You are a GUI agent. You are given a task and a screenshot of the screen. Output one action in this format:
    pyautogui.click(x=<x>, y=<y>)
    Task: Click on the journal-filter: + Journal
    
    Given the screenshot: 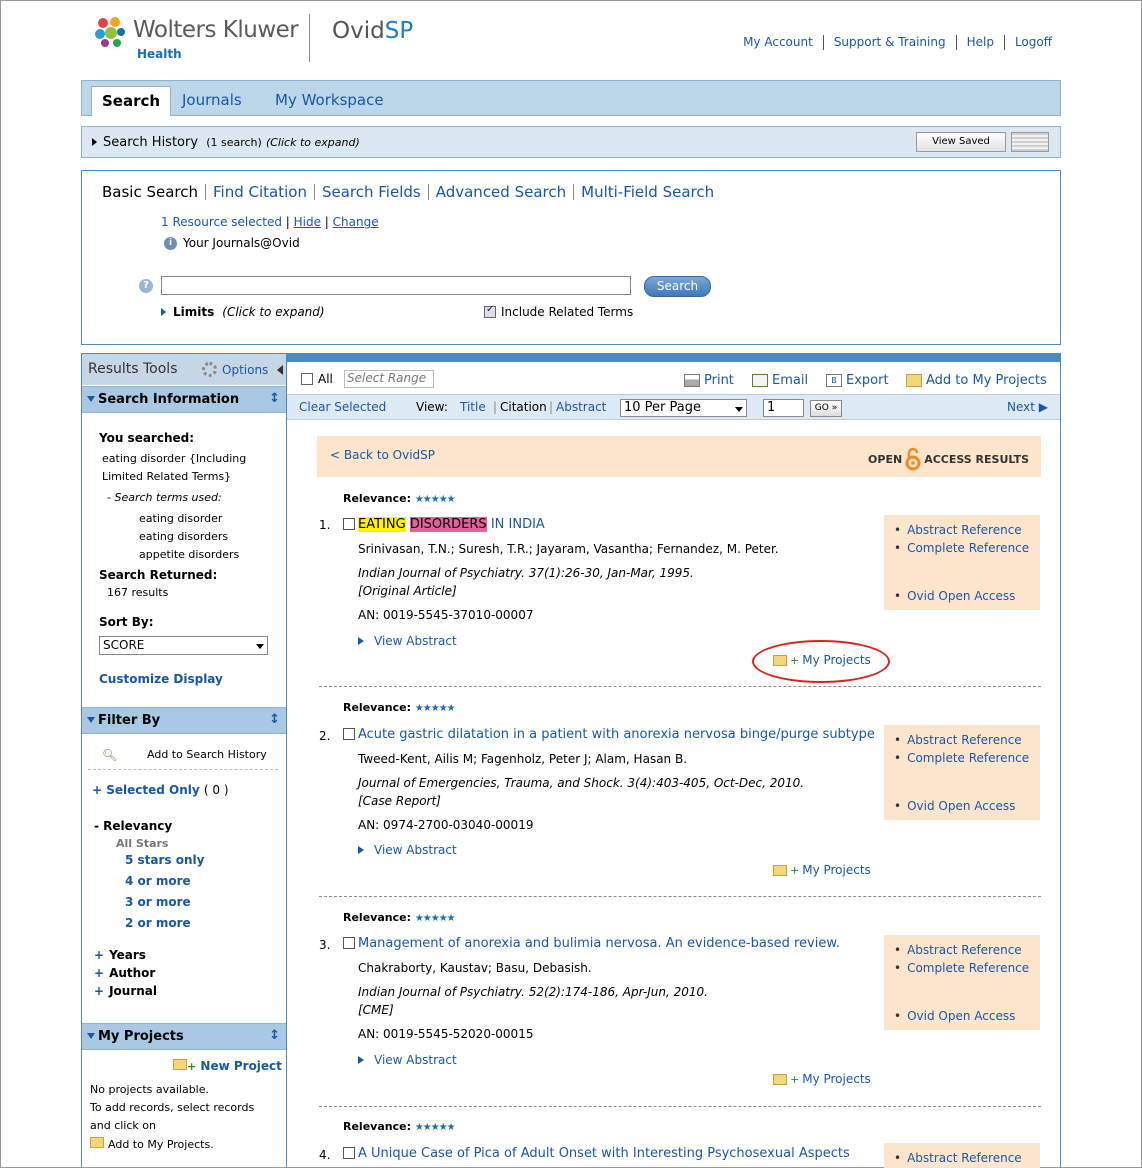 What is the action you would take?
    pyautogui.click(x=125, y=991)
    